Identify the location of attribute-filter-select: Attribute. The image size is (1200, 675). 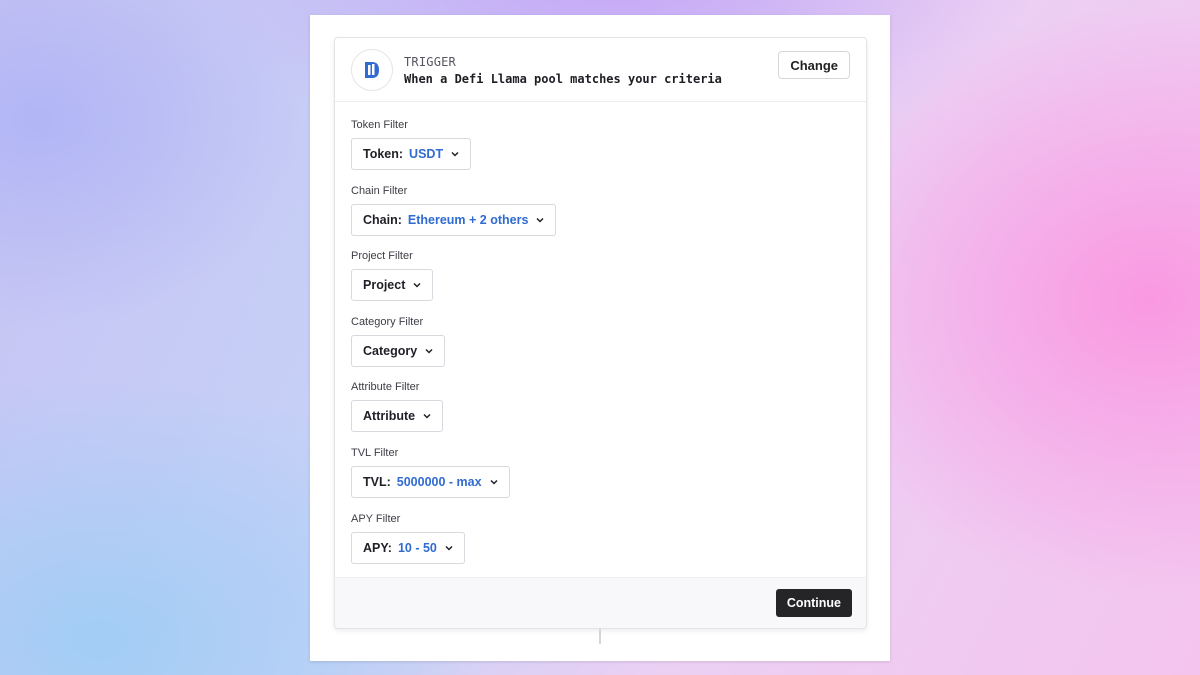
(397, 416).